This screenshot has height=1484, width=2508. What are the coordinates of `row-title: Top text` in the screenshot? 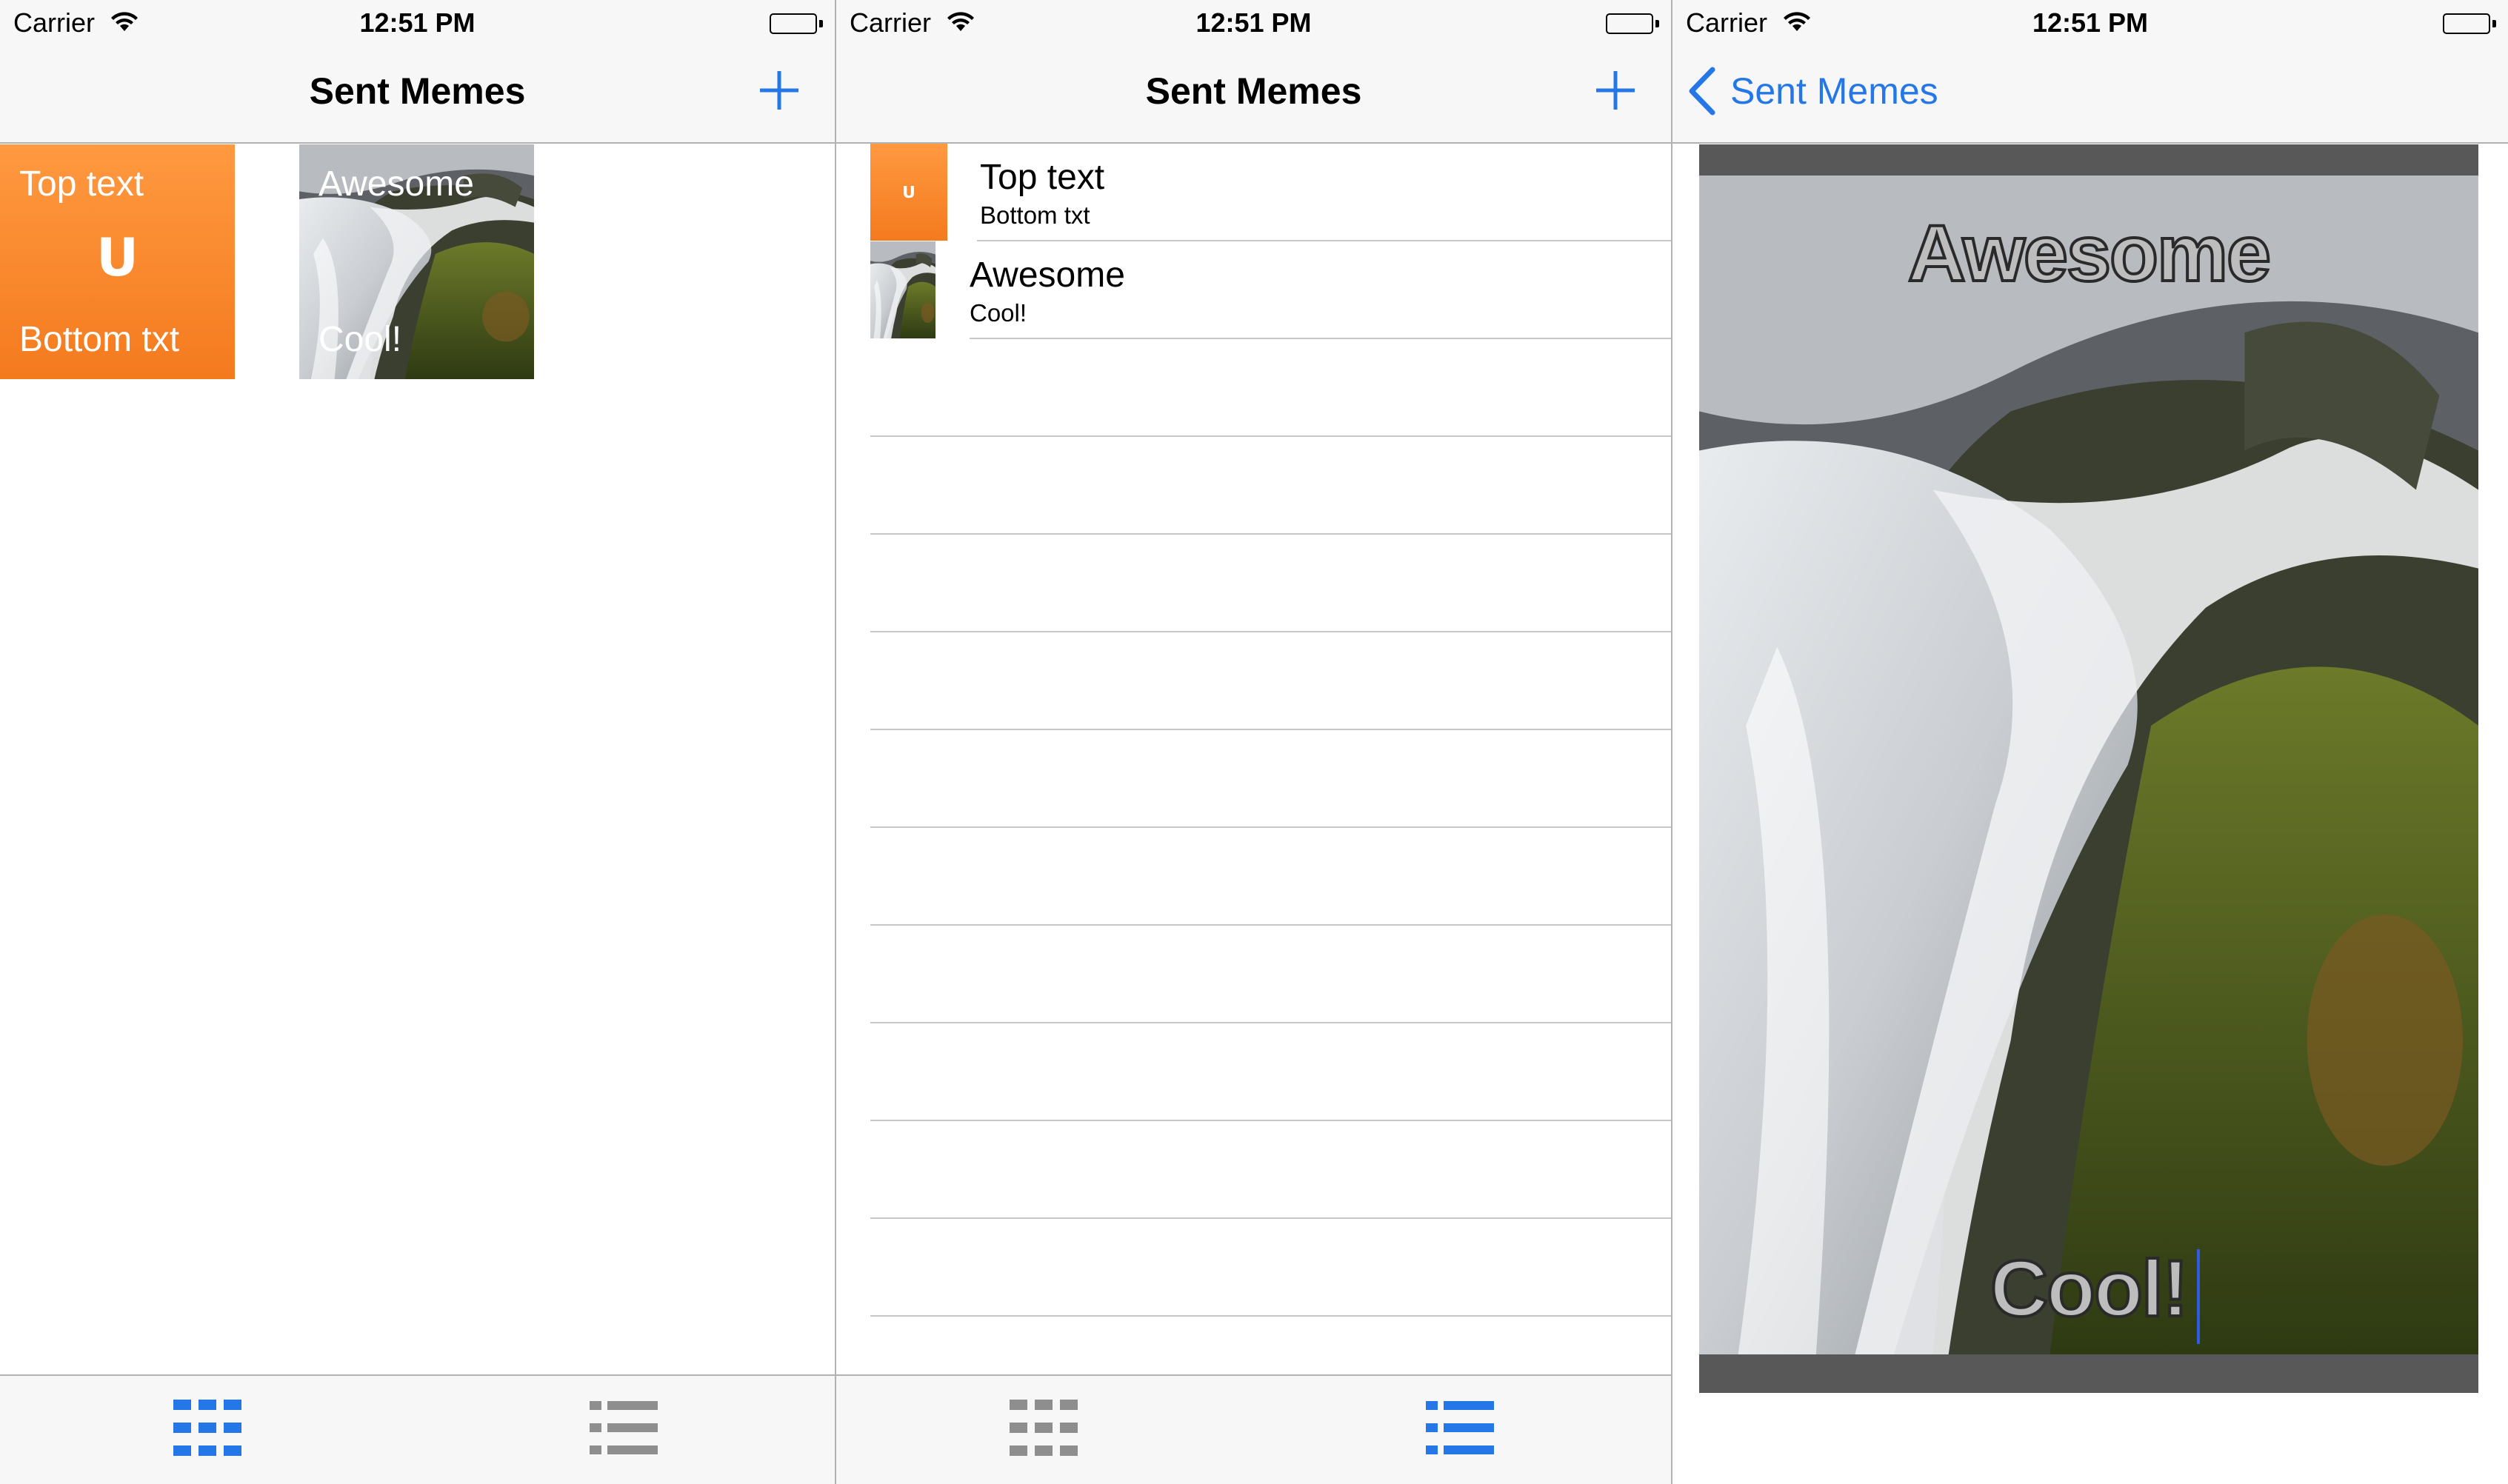 It's located at (1042, 177).